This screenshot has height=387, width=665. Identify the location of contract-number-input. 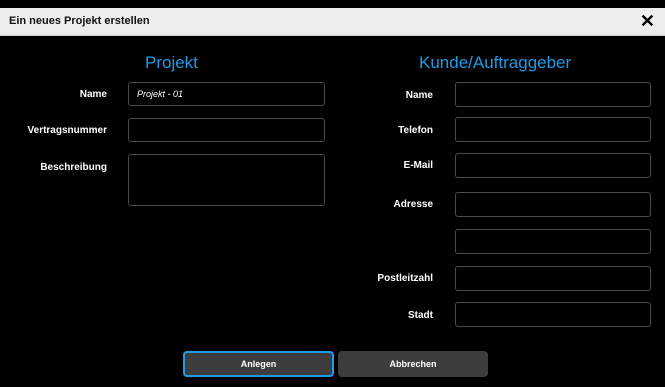
(226, 130).